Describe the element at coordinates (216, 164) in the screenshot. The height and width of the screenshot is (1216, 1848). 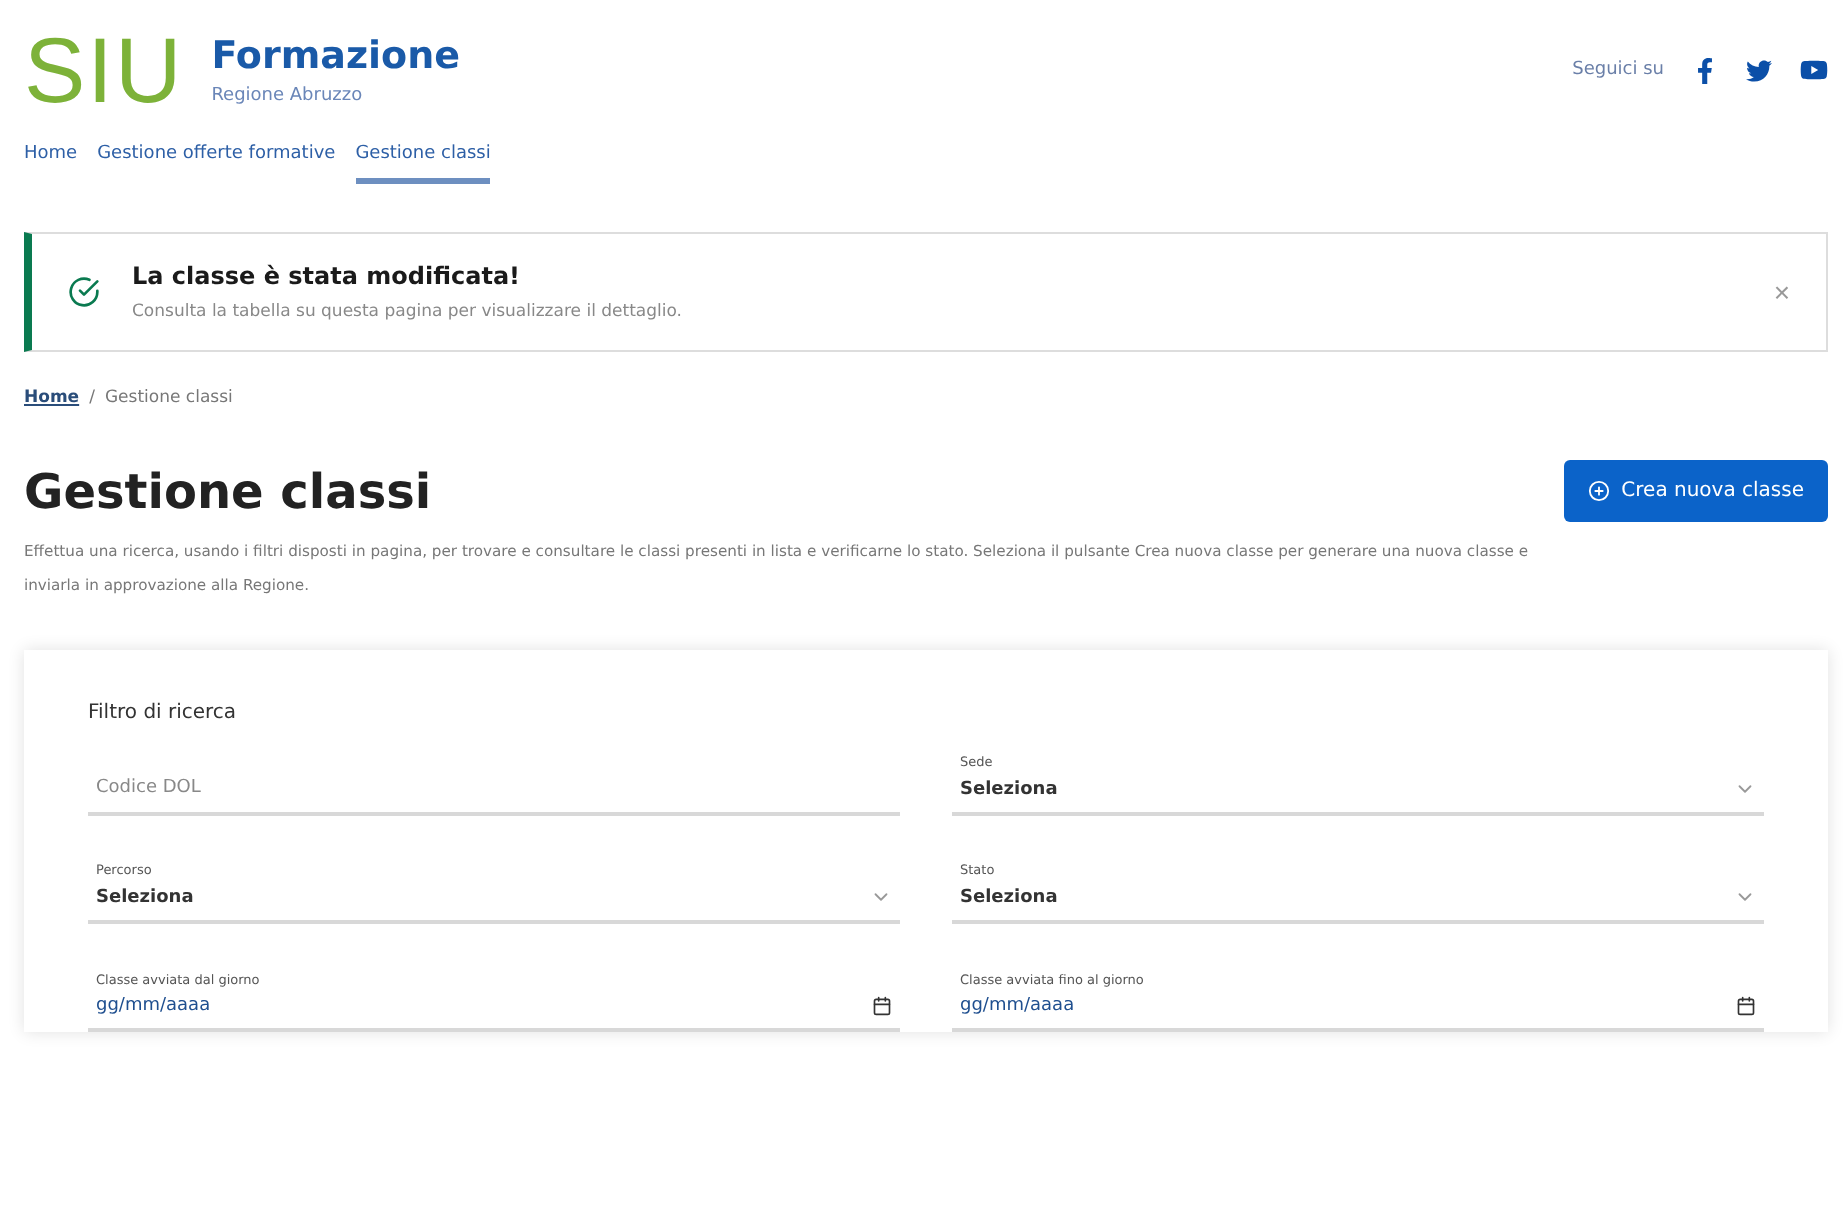
I see `nav-tab: Gestione offerte formative` at that location.